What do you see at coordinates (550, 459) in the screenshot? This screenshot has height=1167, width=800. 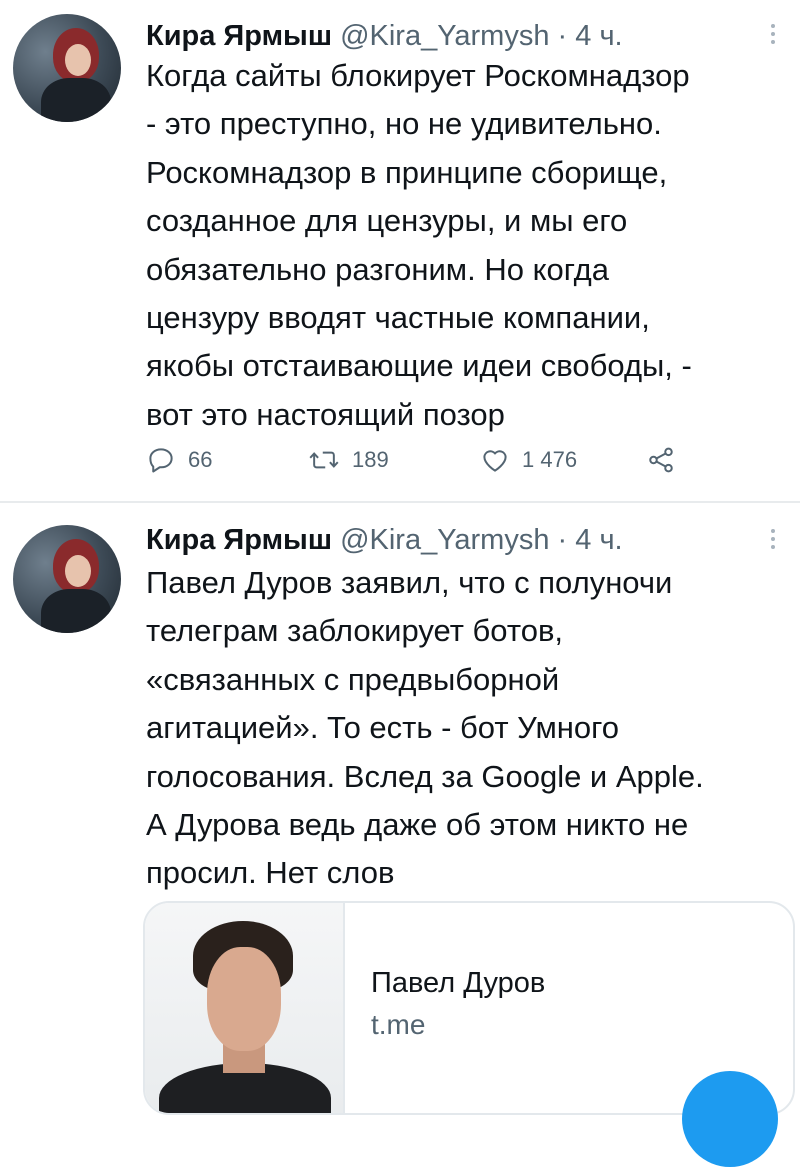 I see `like-count: 1 476` at bounding box center [550, 459].